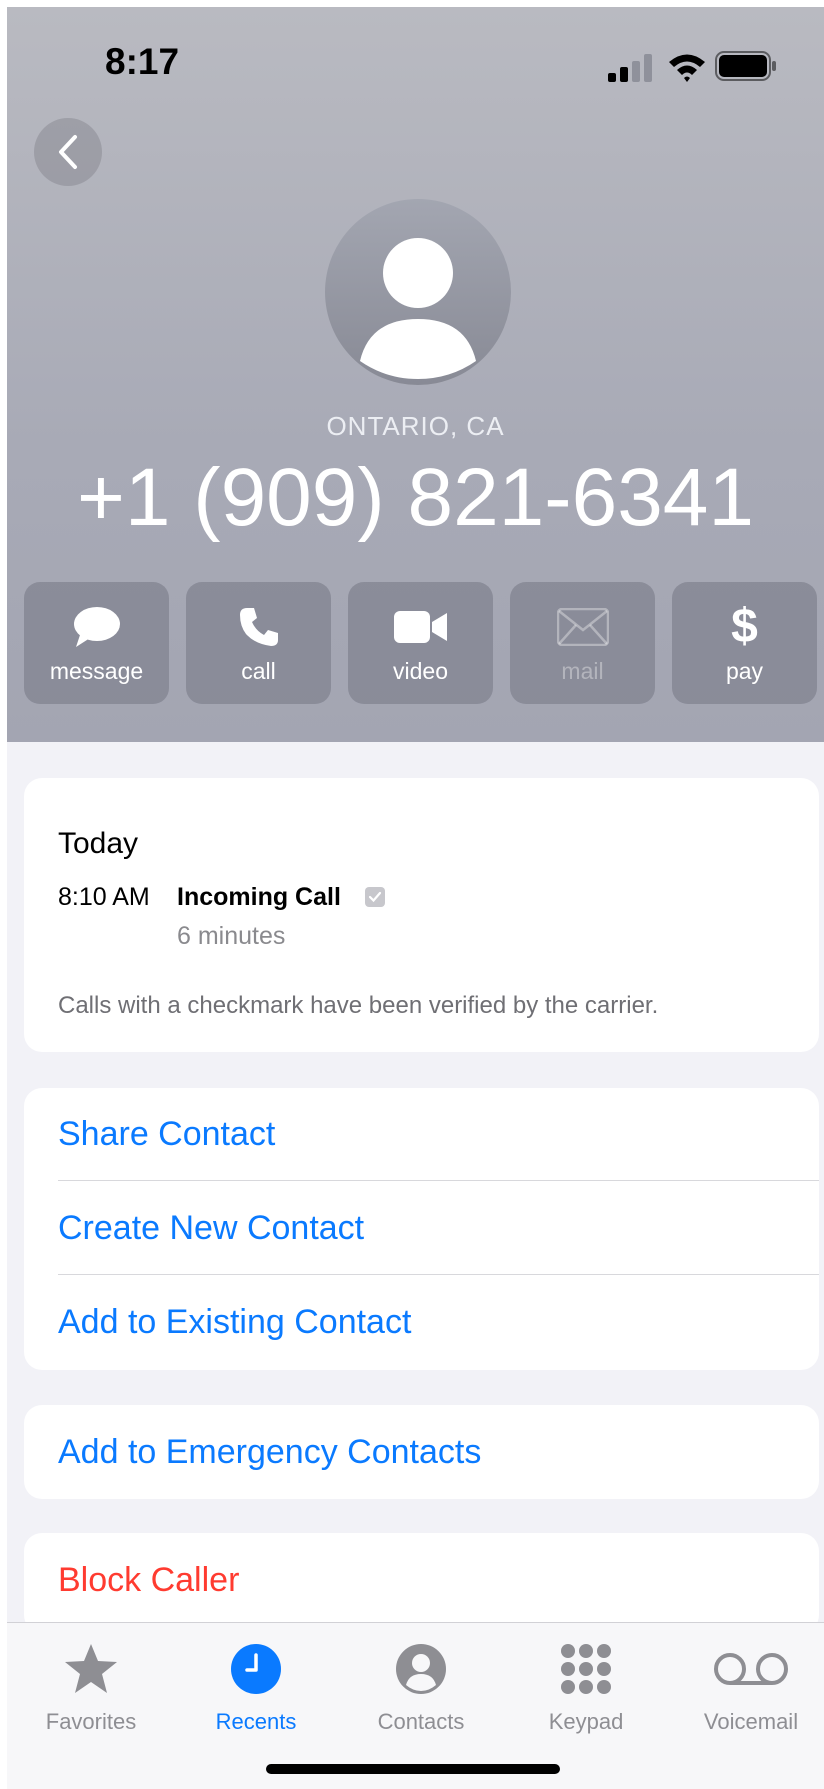 The height and width of the screenshot is (1789, 824). I want to click on mail-label: mail, so click(582, 671).